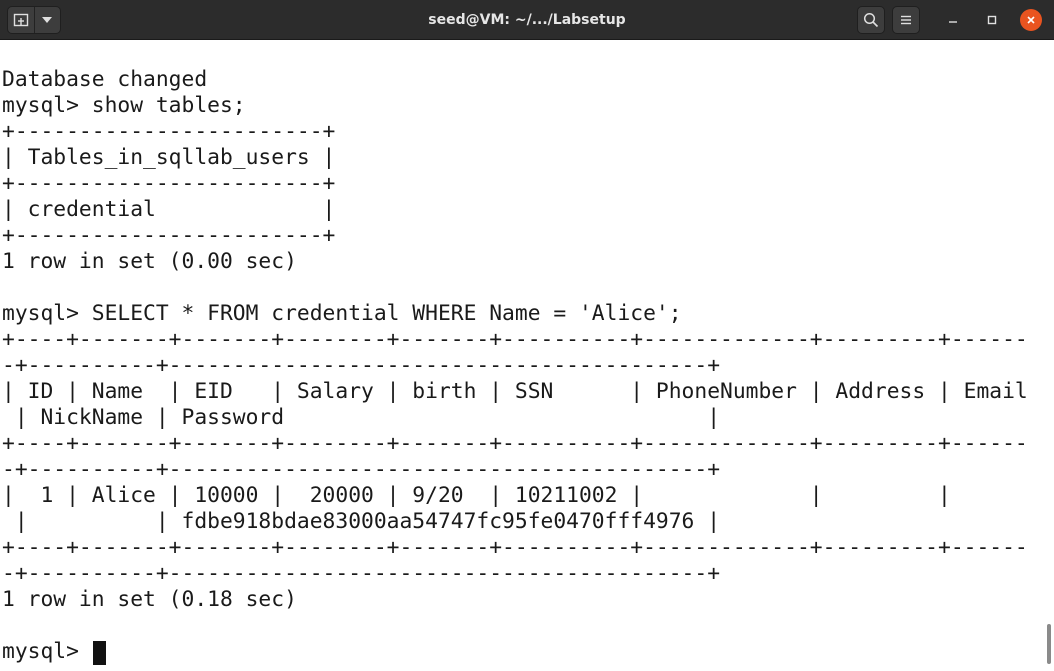  Describe the element at coordinates (361, 417) in the screenshot. I see `terminal-line: | NickName | Password |` at that location.